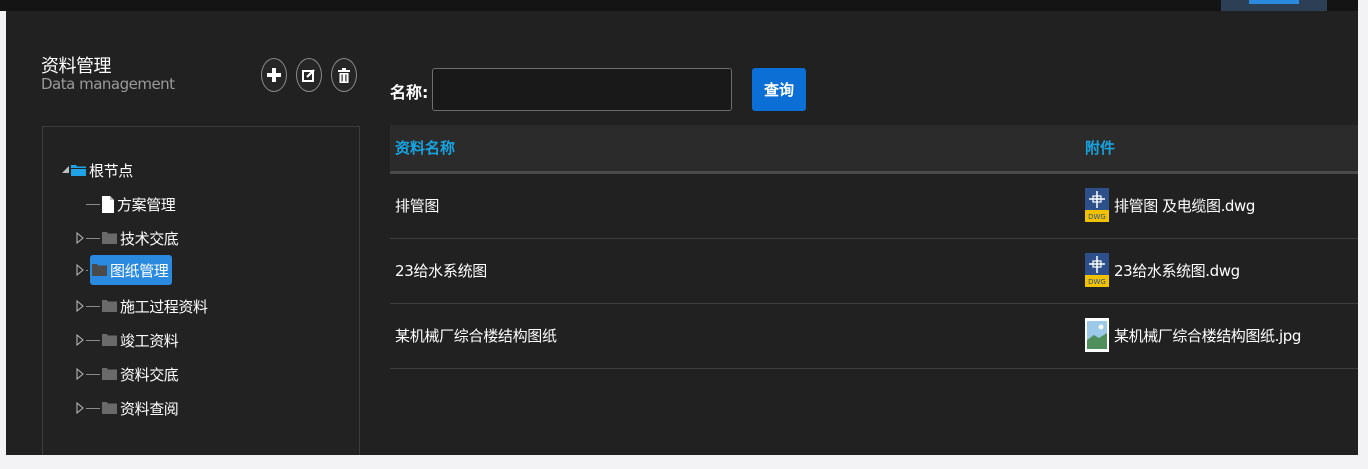 The width and height of the screenshot is (1368, 469). I want to click on attachment-filename: 某机械厂综合楼结构图纸.jpg, so click(1207, 335).